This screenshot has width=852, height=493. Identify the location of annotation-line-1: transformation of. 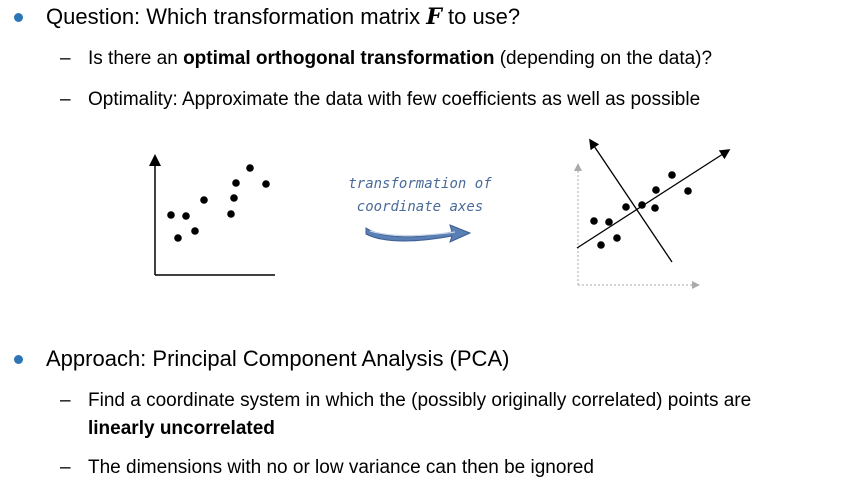
(420, 184).